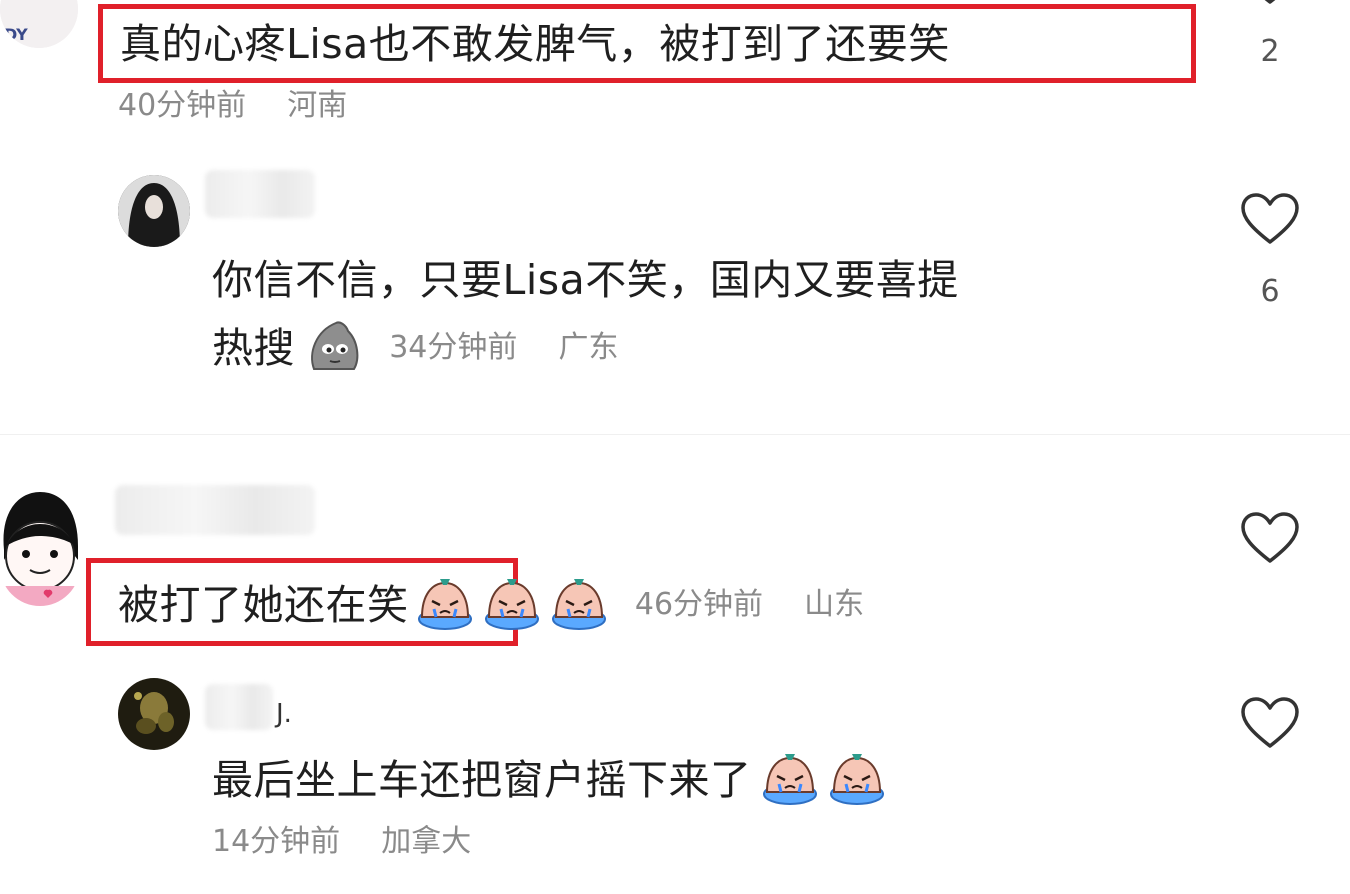  Describe the element at coordinates (453, 347) in the screenshot. I see `comment-time: 34分钟前` at that location.